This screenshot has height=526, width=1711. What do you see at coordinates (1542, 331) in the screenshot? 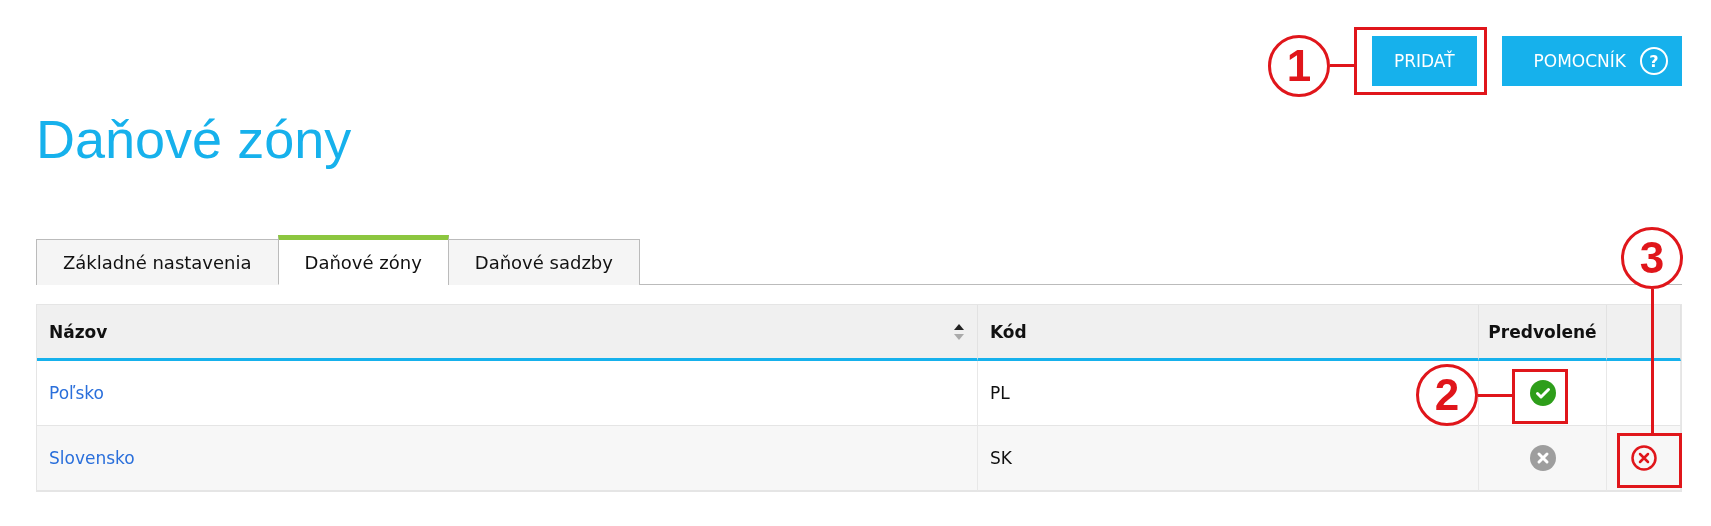
I see `column-title: Predvolené` at bounding box center [1542, 331].